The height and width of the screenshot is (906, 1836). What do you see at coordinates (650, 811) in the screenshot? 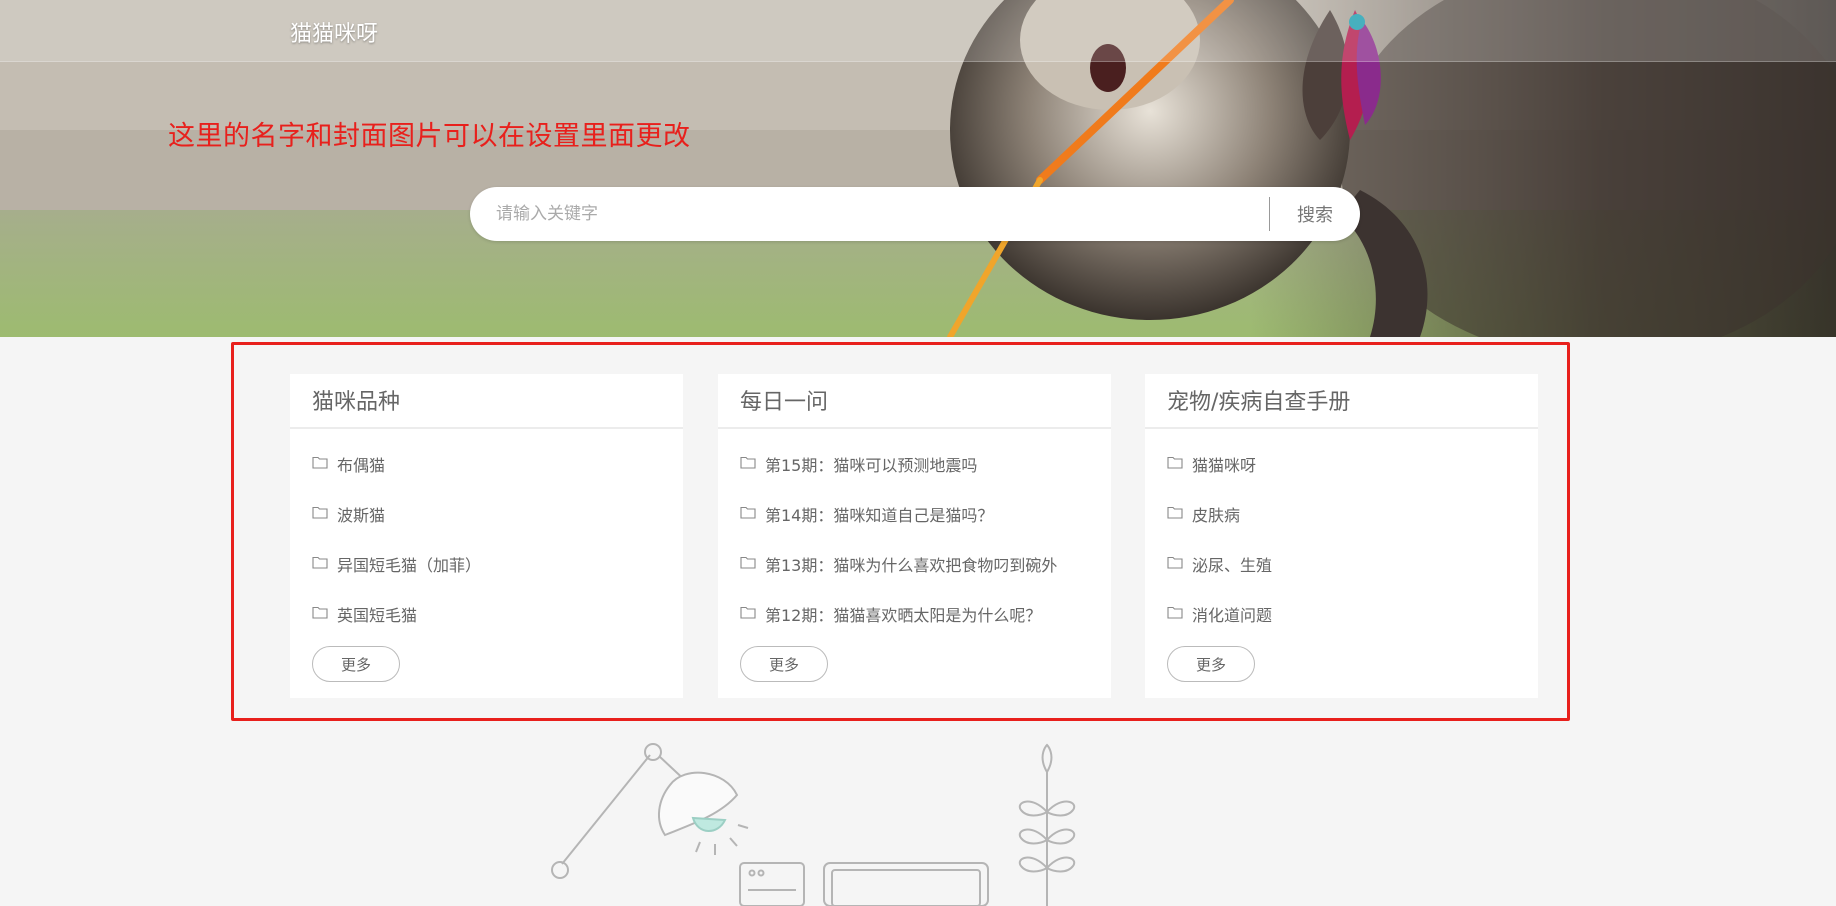
I see `desk-lamp-icon` at bounding box center [650, 811].